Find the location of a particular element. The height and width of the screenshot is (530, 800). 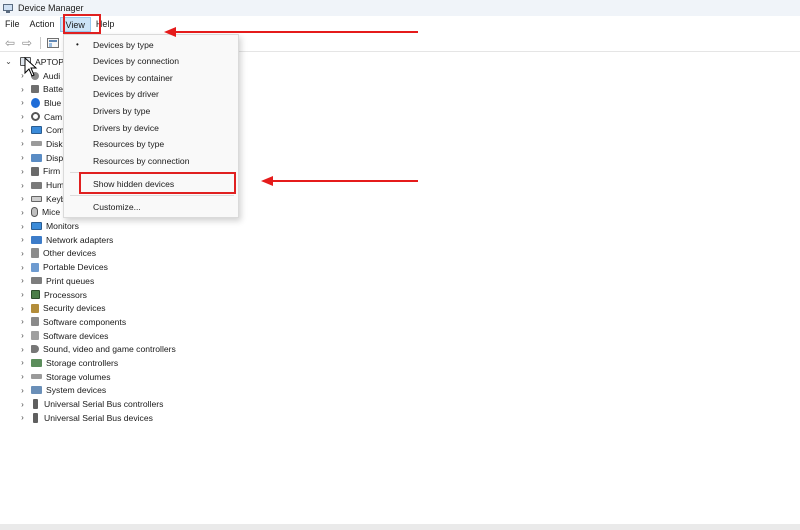

tree-item-network-adapters: › Network adapters is located at coordinates (400, 240).